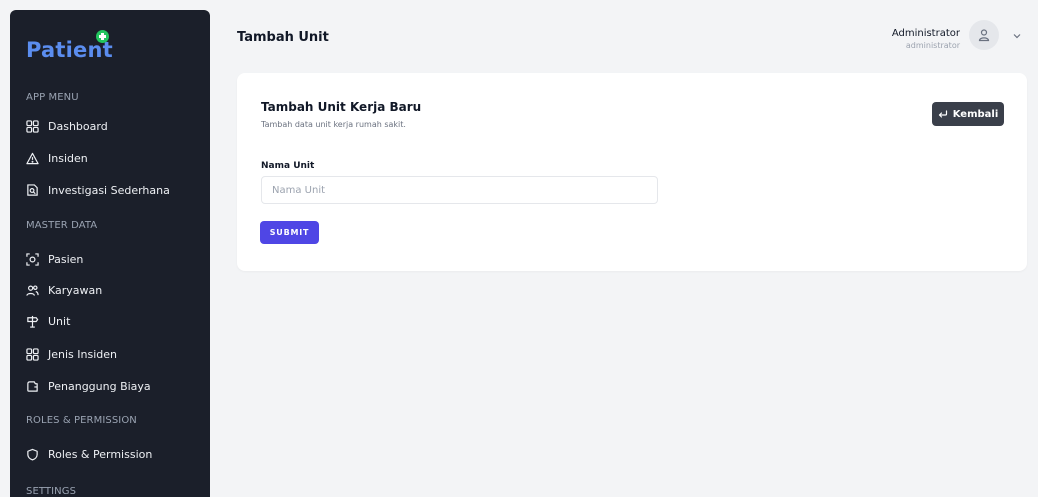 This screenshot has height=497, width=1038. I want to click on sidebar-item-label: Dashboard, so click(78, 126).